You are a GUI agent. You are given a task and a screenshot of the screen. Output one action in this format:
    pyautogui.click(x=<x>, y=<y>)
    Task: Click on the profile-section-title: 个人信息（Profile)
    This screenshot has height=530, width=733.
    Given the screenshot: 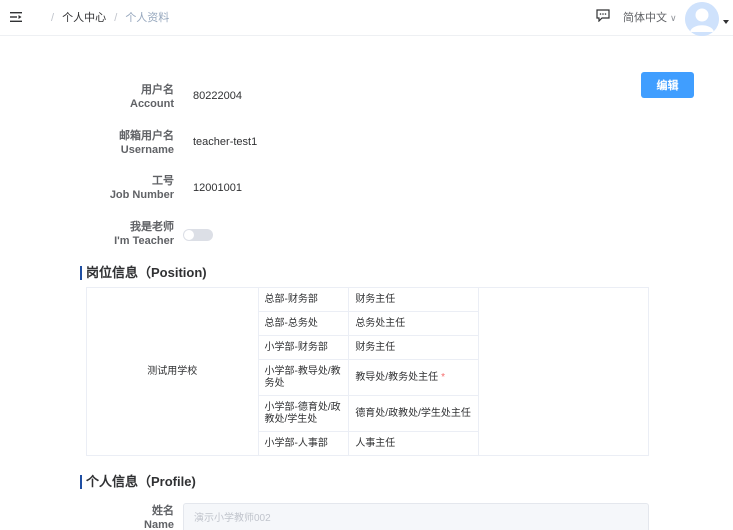 What is the action you would take?
    pyautogui.click(x=138, y=482)
    